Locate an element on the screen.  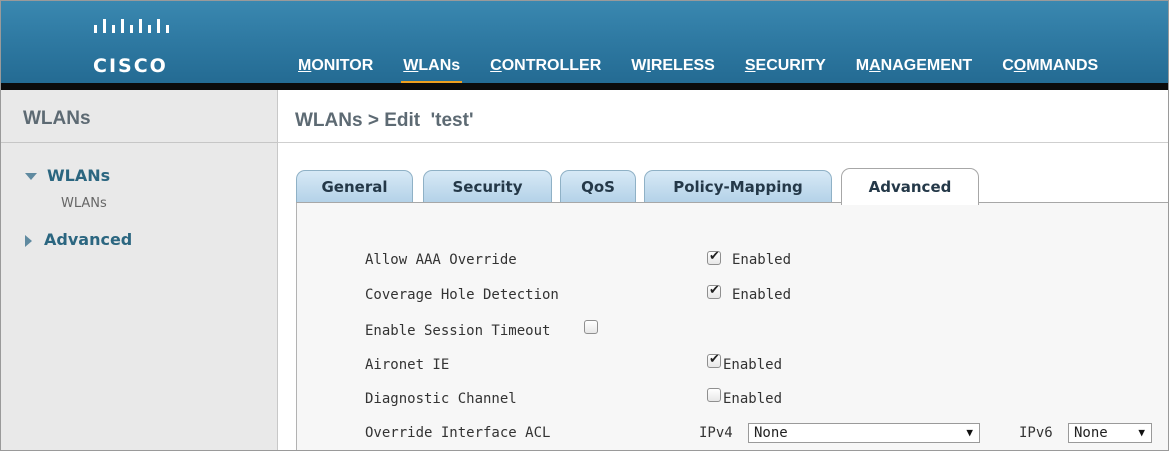
nav-security: SECURITY is located at coordinates (784, 69).